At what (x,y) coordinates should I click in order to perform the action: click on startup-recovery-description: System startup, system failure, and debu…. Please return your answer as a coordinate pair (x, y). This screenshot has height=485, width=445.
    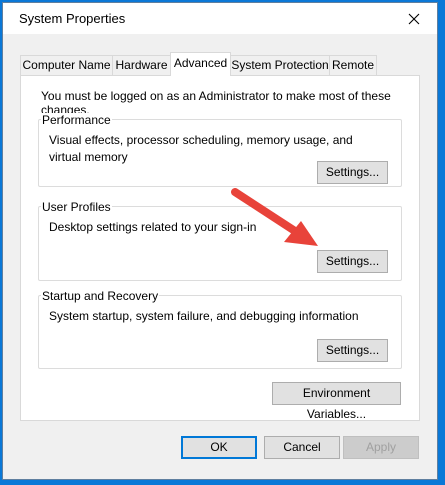
    Looking at the image, I should click on (204, 316).